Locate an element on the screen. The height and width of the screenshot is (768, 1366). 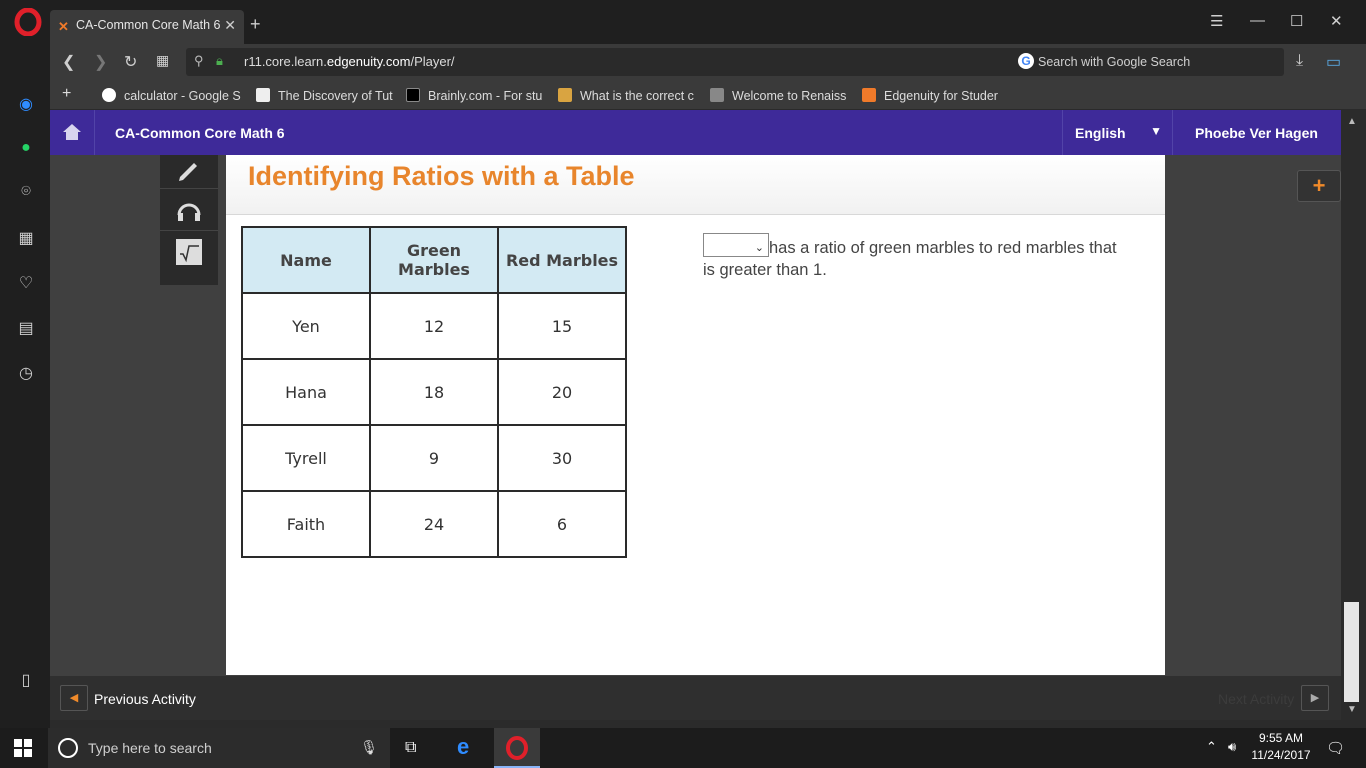
whatsapp-icon: ● is located at coordinates (26, 148).